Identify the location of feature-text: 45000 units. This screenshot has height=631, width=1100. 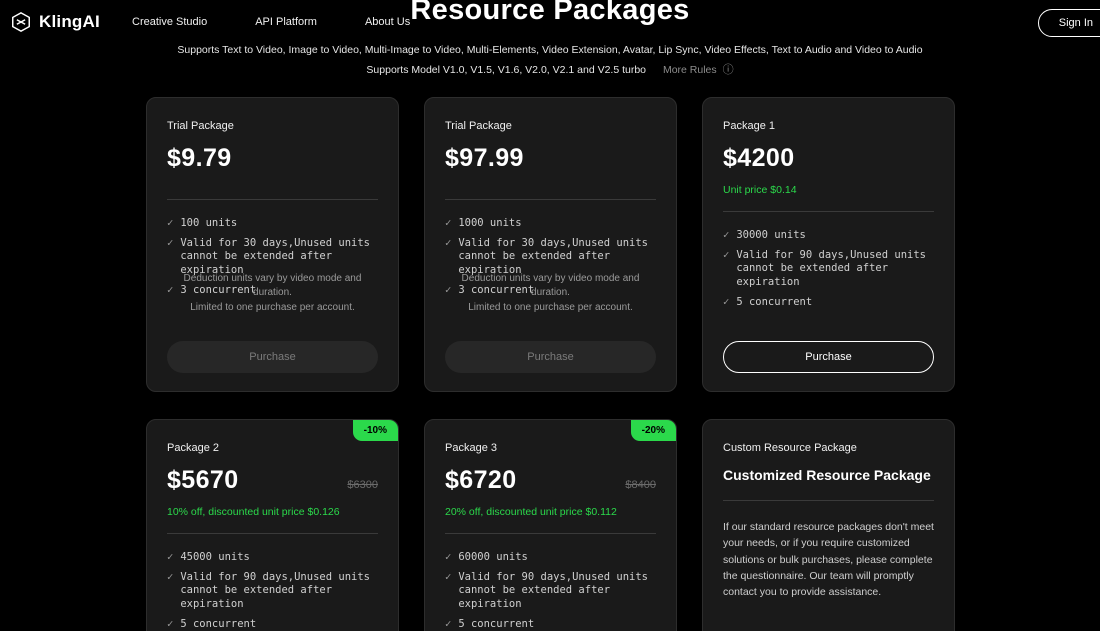
(215, 557).